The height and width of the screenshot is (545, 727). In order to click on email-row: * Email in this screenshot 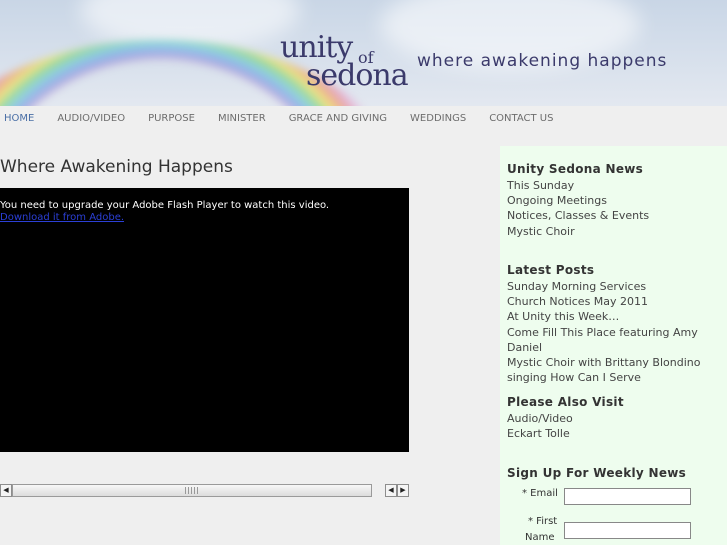, I will do `click(540, 493)`.